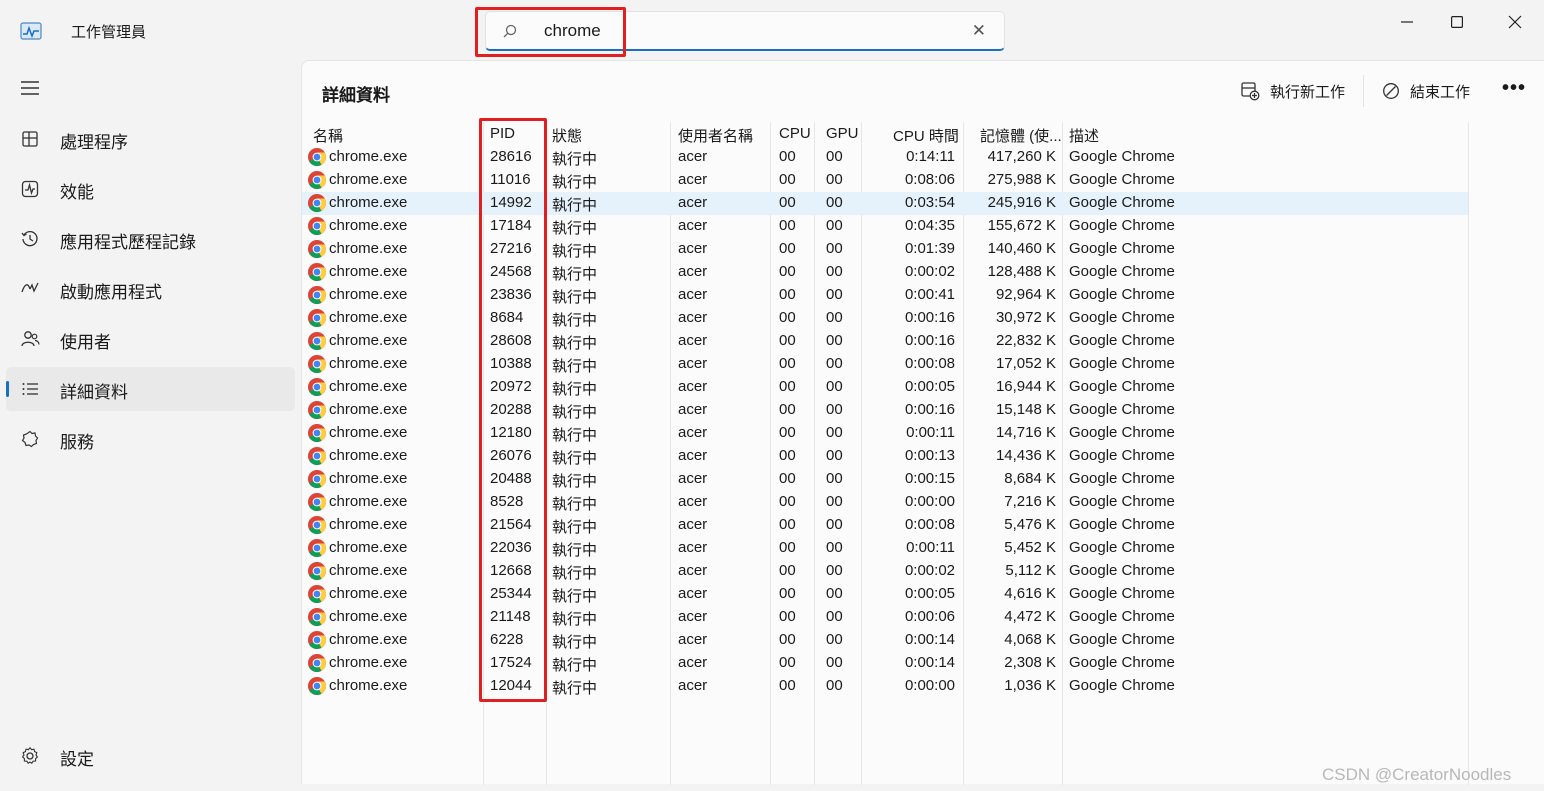  Describe the element at coordinates (1030, 639) in the screenshot. I see `cell-memory: 4,068 K` at that location.